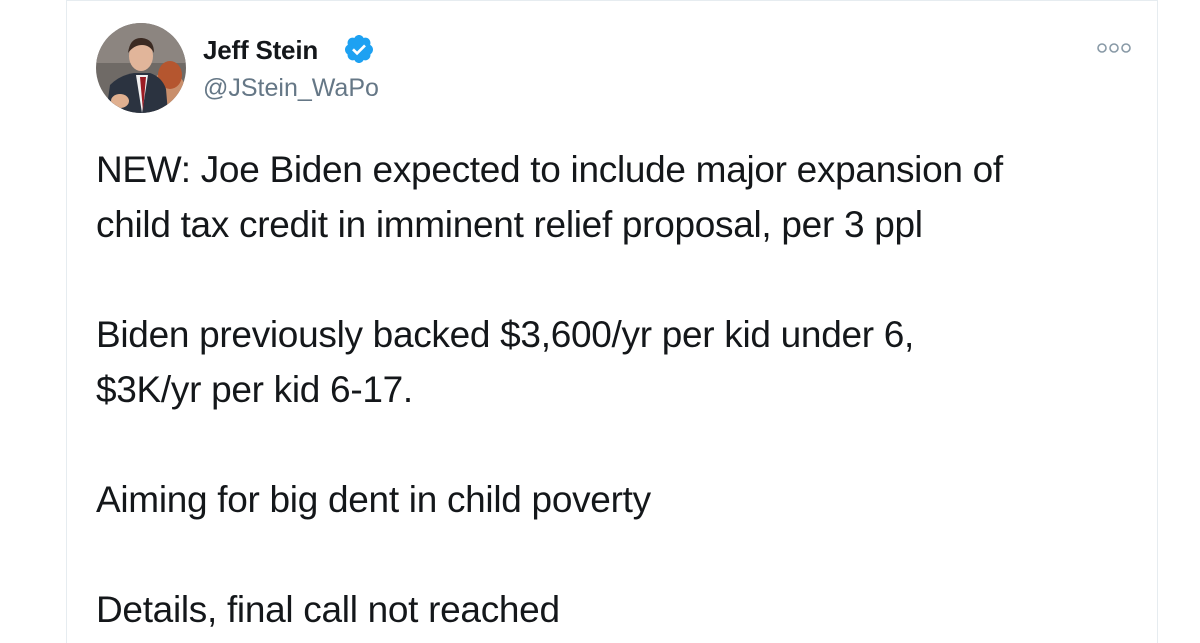 Image resolution: width=1200 pixels, height=643 pixels. What do you see at coordinates (260, 50) in the screenshot?
I see `author-name: Jeff Stein` at bounding box center [260, 50].